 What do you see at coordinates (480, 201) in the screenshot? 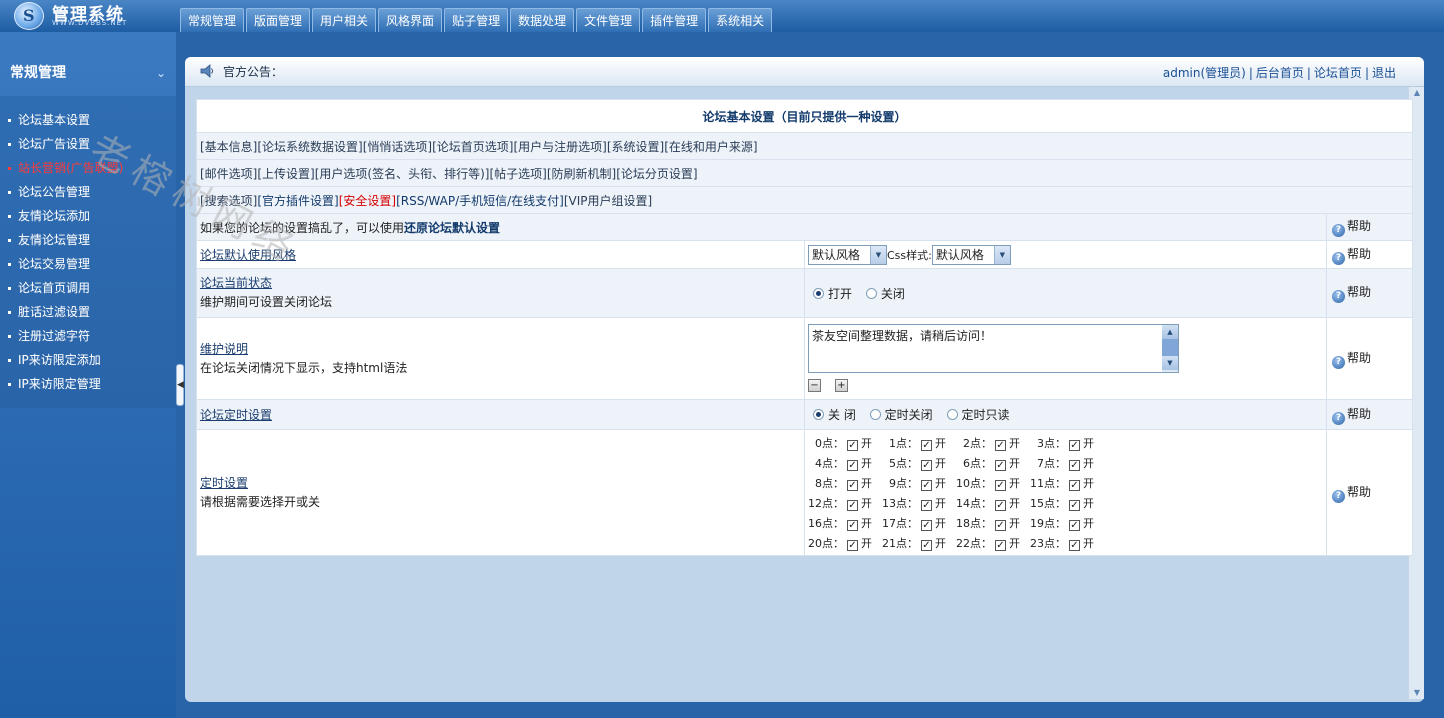
I see `link-rss-wap: [RSS/WAP/手机短信/在线支付]` at bounding box center [480, 201].